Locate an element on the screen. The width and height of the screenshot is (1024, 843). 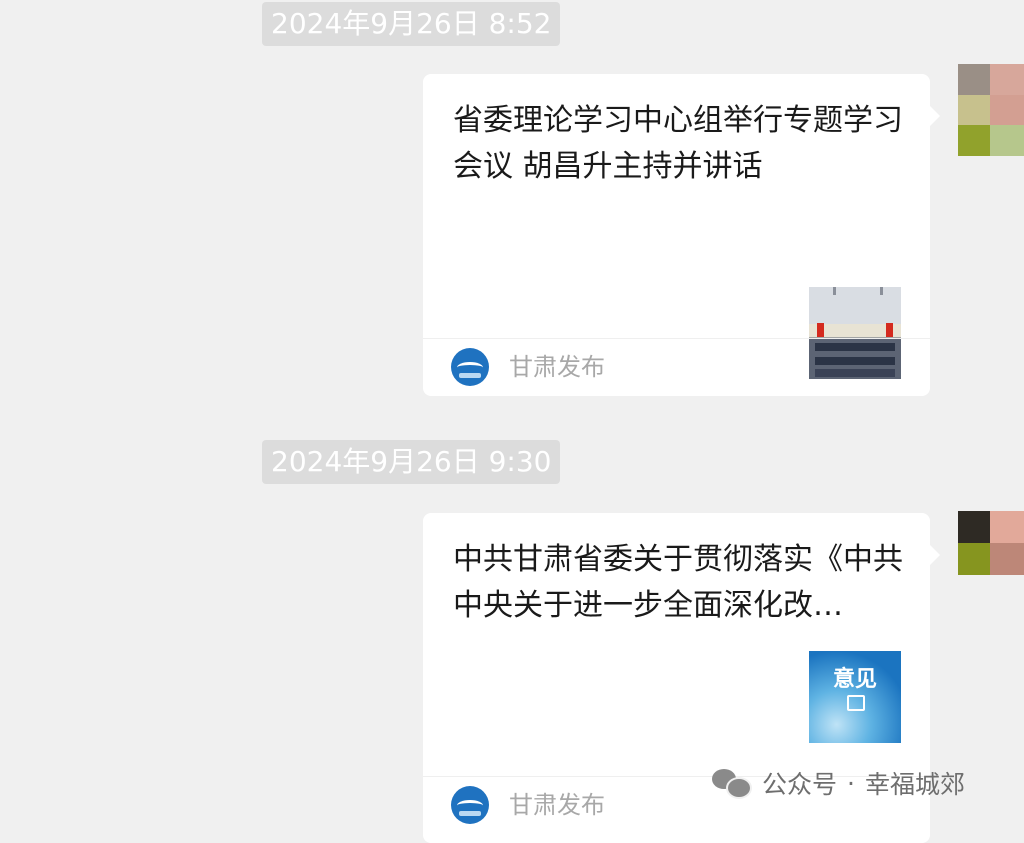
wechat-icon is located at coordinates (732, 783).